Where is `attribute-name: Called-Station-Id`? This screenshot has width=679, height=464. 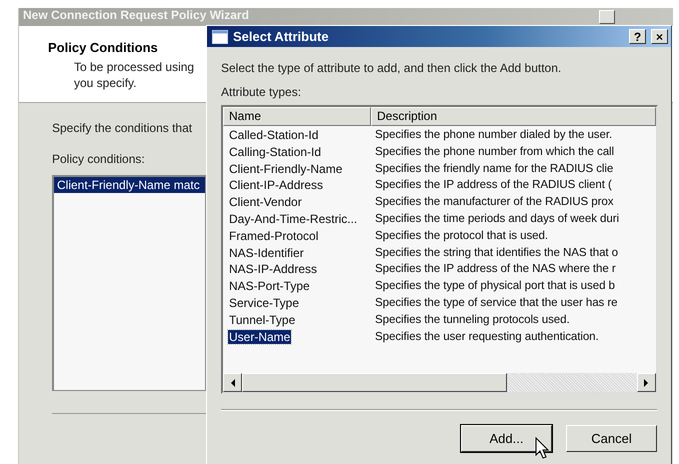 attribute-name: Called-Station-Id is located at coordinates (274, 135).